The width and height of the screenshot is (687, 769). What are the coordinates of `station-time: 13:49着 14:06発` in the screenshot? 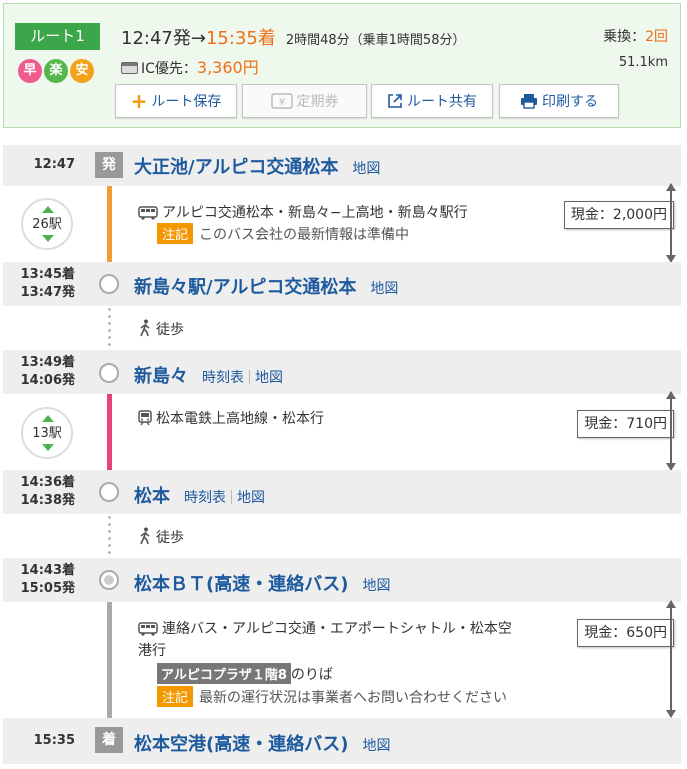 It's located at (39, 372).